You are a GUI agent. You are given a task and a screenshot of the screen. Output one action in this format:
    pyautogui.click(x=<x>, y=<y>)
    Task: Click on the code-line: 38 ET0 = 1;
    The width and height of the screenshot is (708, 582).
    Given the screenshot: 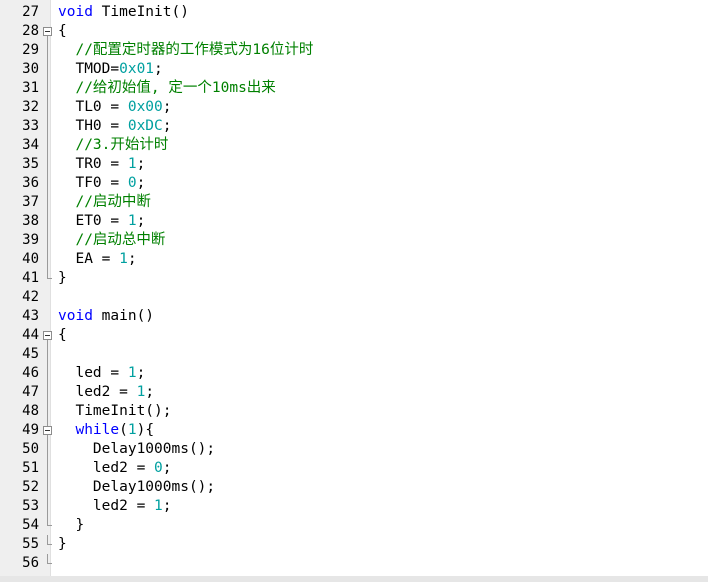 What is the action you would take?
    pyautogui.click(x=354, y=221)
    